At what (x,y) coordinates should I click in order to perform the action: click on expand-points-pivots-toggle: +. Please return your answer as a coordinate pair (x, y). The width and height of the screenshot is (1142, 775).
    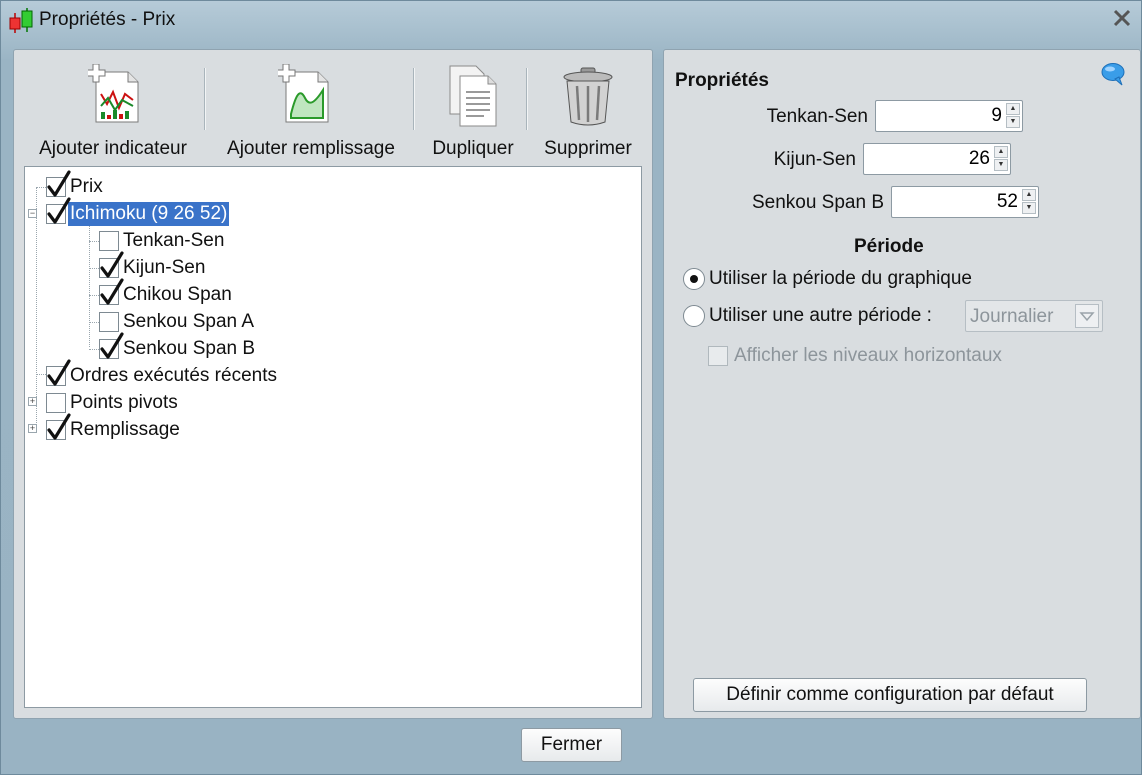
    Looking at the image, I should click on (32, 401).